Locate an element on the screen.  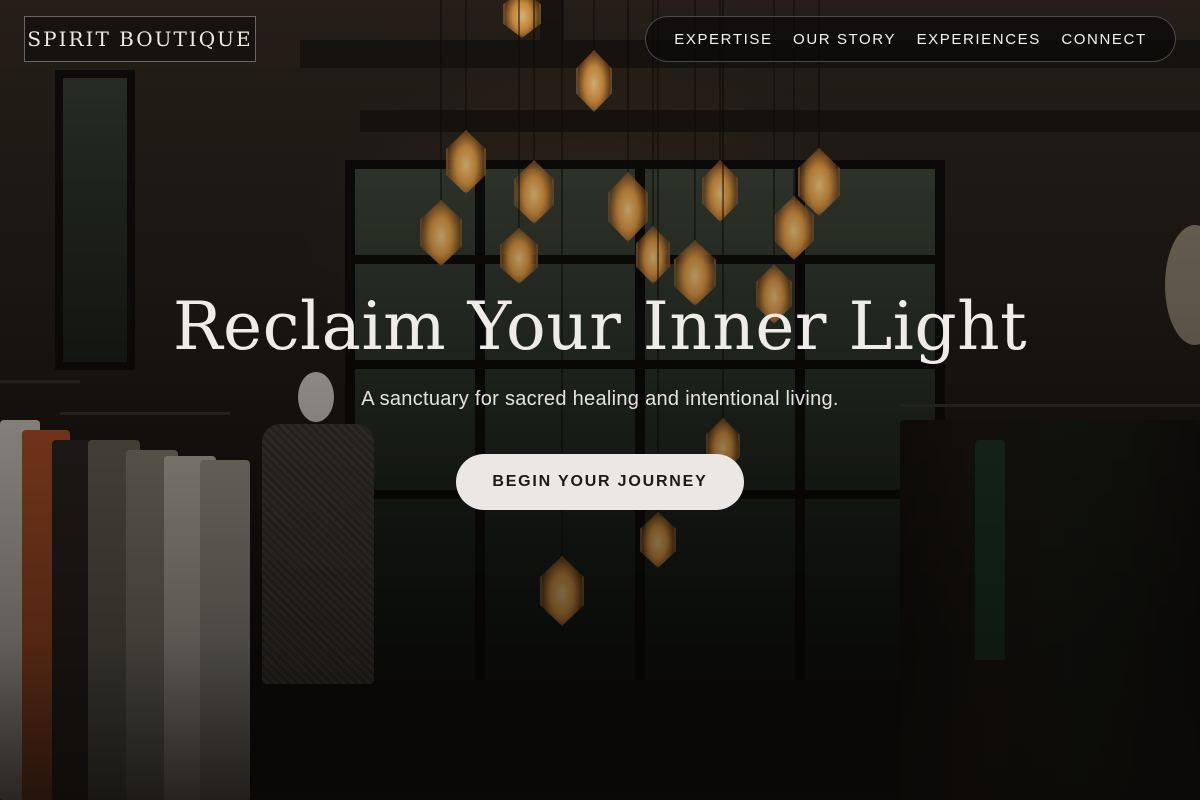
brand-name: SPIRIT BOUTIQUE is located at coordinates (140, 39).